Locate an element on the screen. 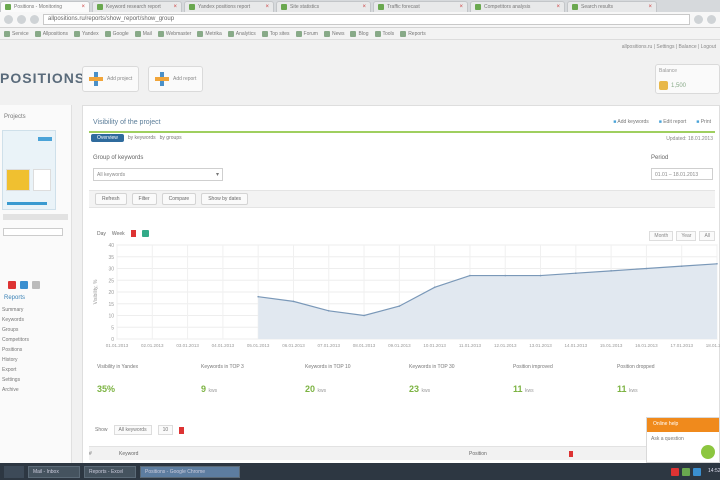 This screenshot has width=720, height=480. sidebar-item: Keywords is located at coordinates (35, 320).